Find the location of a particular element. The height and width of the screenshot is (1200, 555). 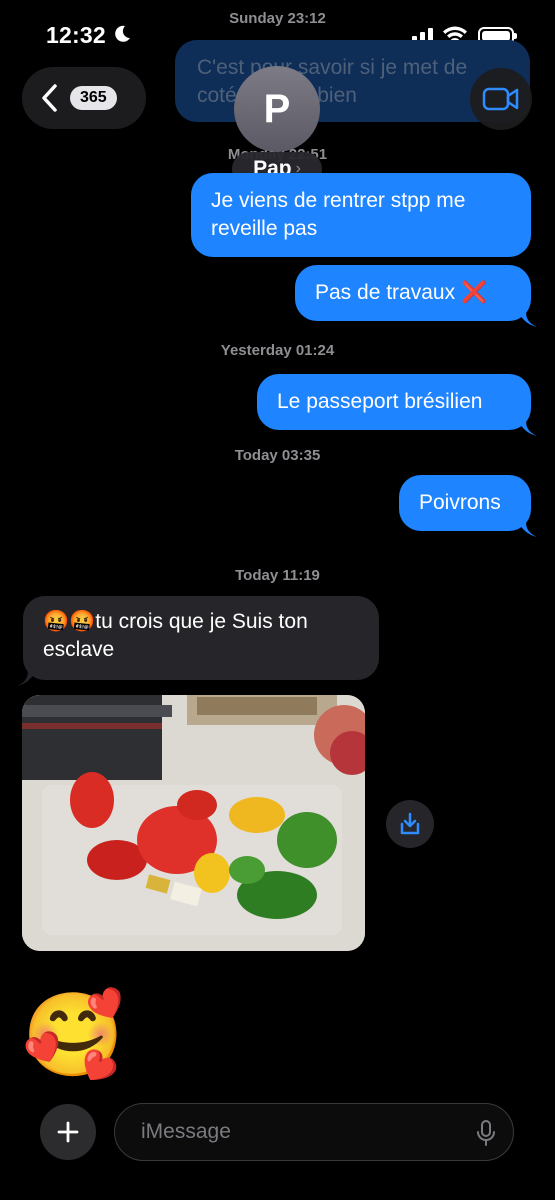

video-call-button is located at coordinates (501, 99).